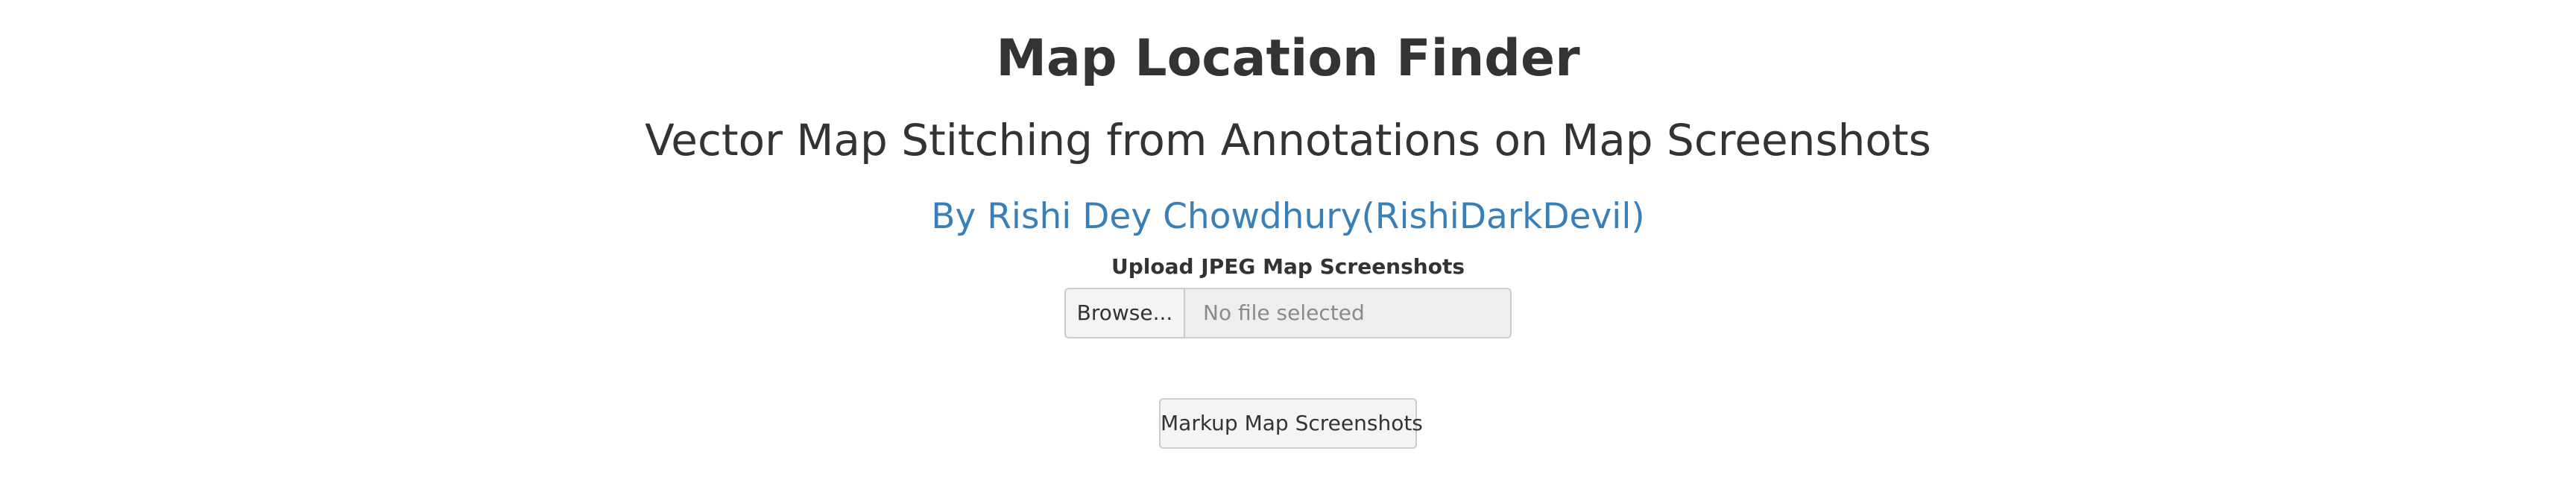 This screenshot has width=2576, height=498. Describe the element at coordinates (1288, 59) in the screenshot. I see `page-title: Map Location Finder` at that location.